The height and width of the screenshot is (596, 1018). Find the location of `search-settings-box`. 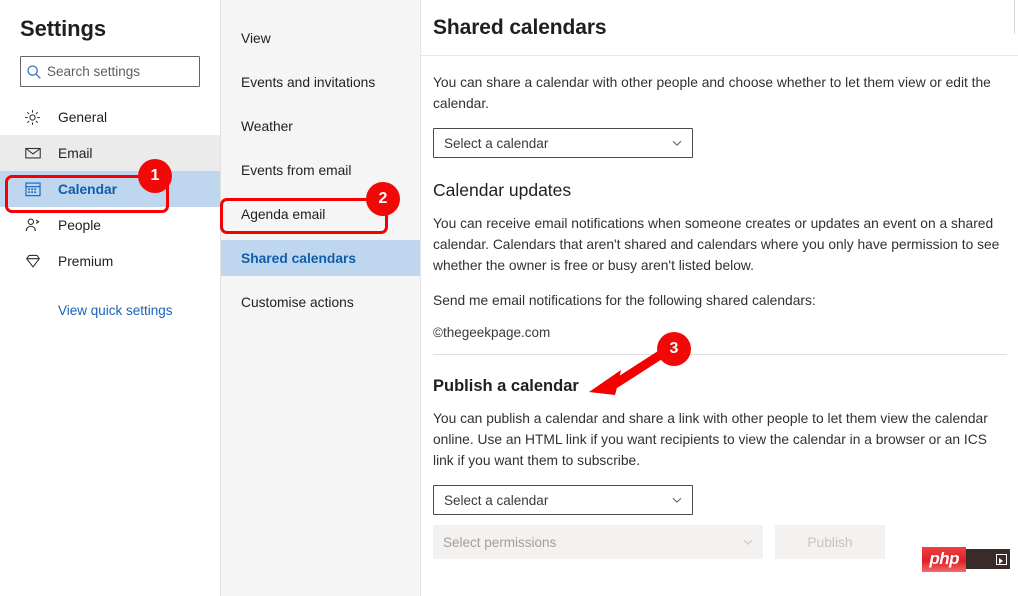

search-settings-box is located at coordinates (110, 71).